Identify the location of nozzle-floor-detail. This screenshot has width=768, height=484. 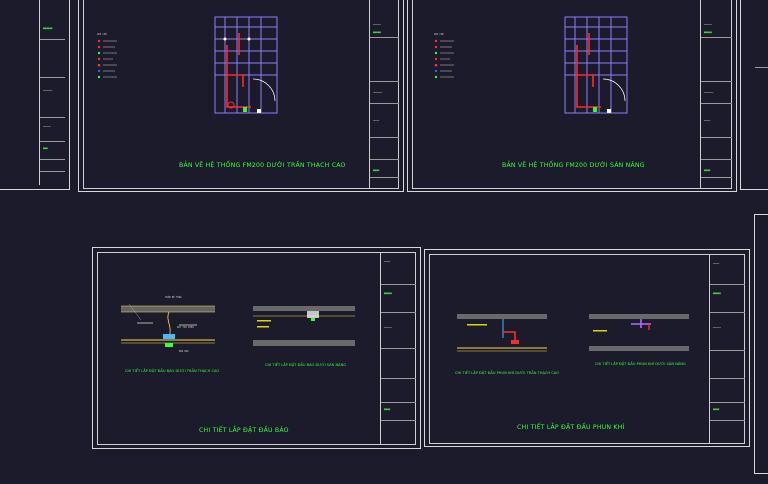
(639, 332).